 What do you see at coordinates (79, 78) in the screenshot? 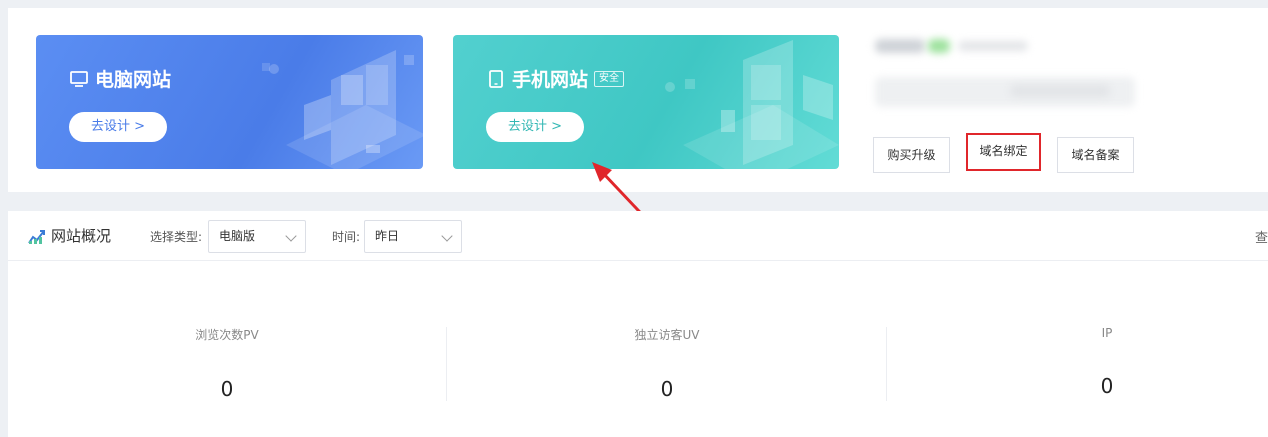
I see `monitor-icon` at bounding box center [79, 78].